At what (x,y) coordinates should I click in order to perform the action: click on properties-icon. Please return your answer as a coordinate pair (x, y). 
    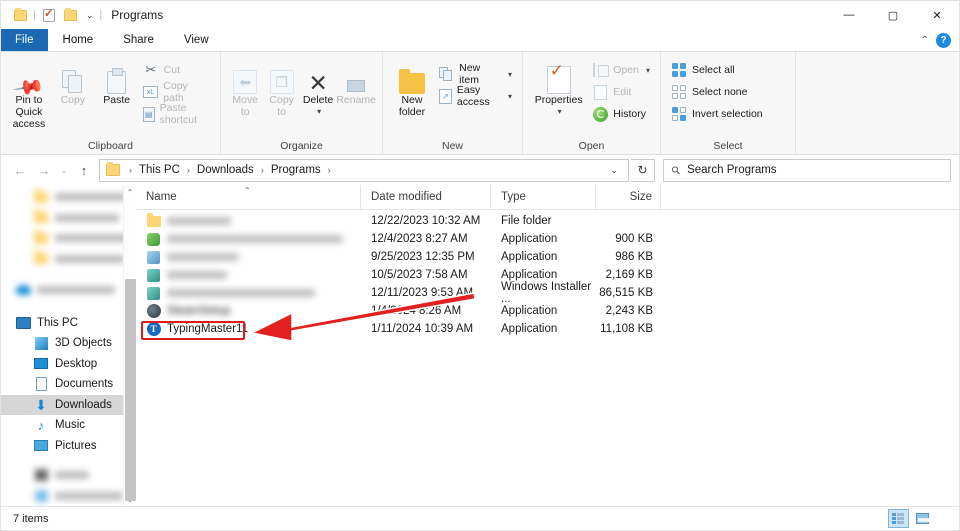
    Looking at the image, I should click on (49, 15).